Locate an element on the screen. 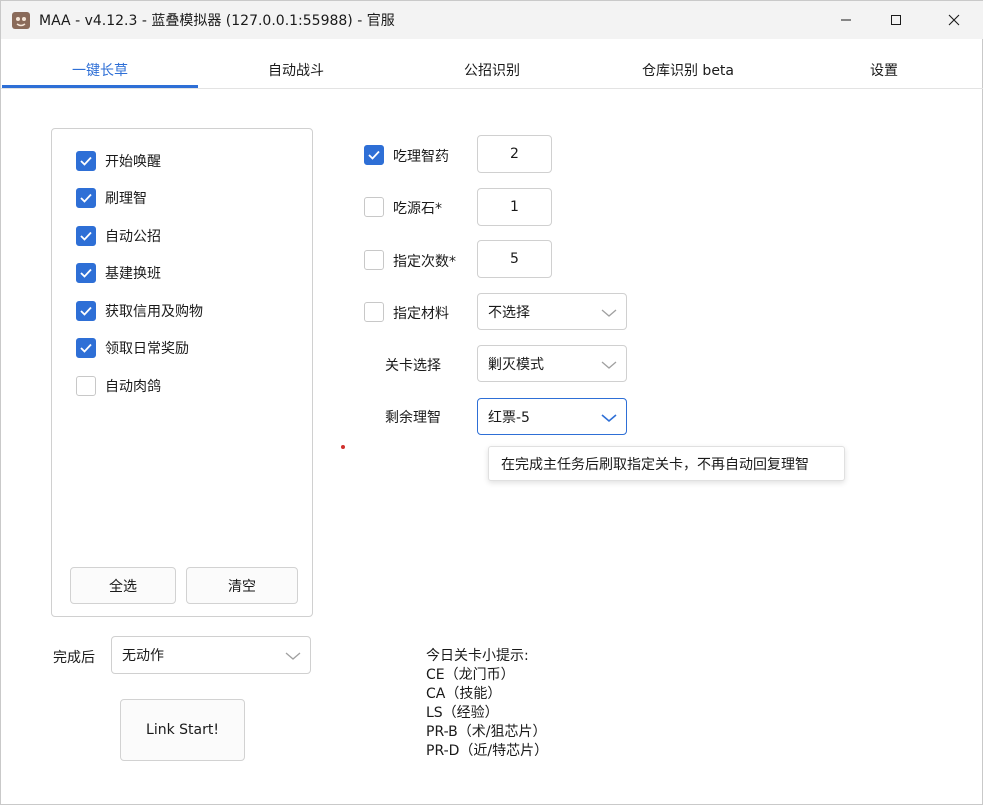  clear-button: 清空 is located at coordinates (242, 585).